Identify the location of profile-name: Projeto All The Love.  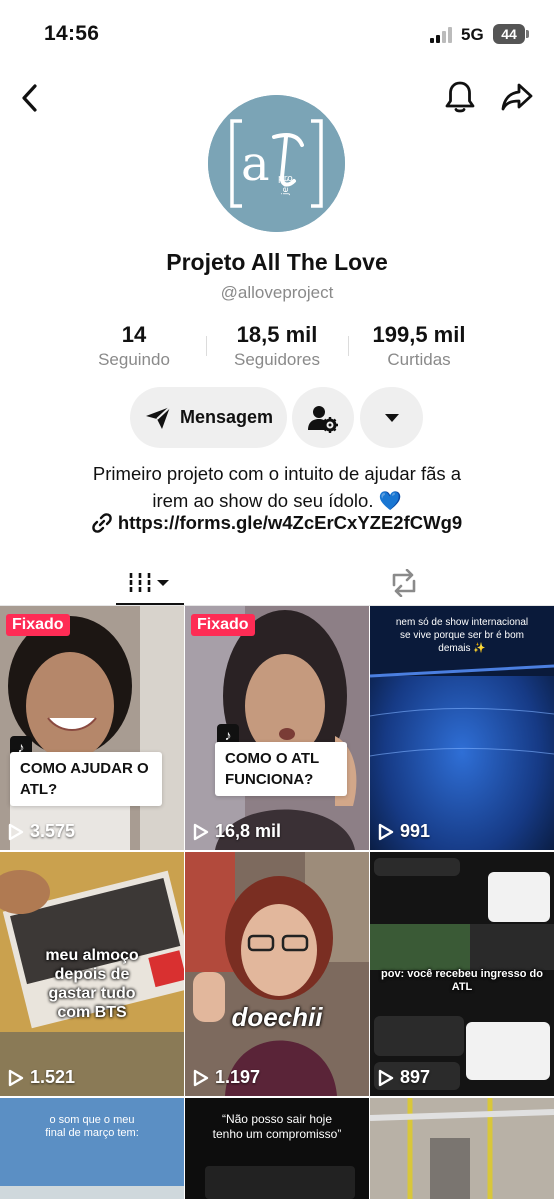
(277, 262).